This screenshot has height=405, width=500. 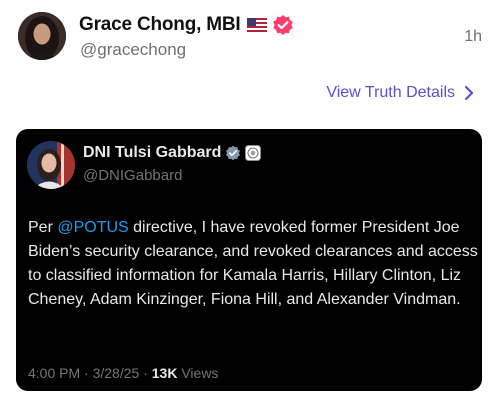 I want to click on gray-verified-check-icon, so click(x=233, y=153).